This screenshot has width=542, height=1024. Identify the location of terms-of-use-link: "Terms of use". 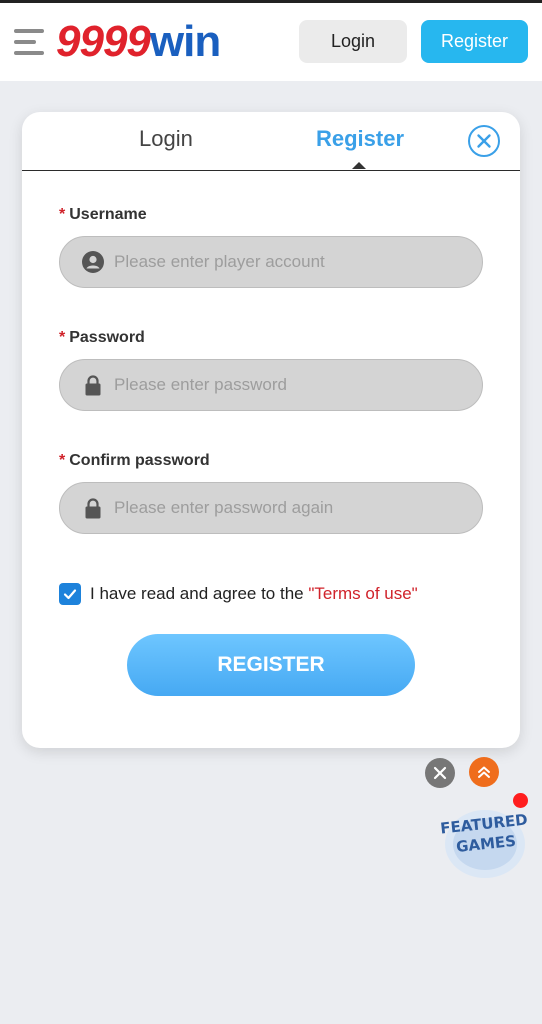
(362, 593).